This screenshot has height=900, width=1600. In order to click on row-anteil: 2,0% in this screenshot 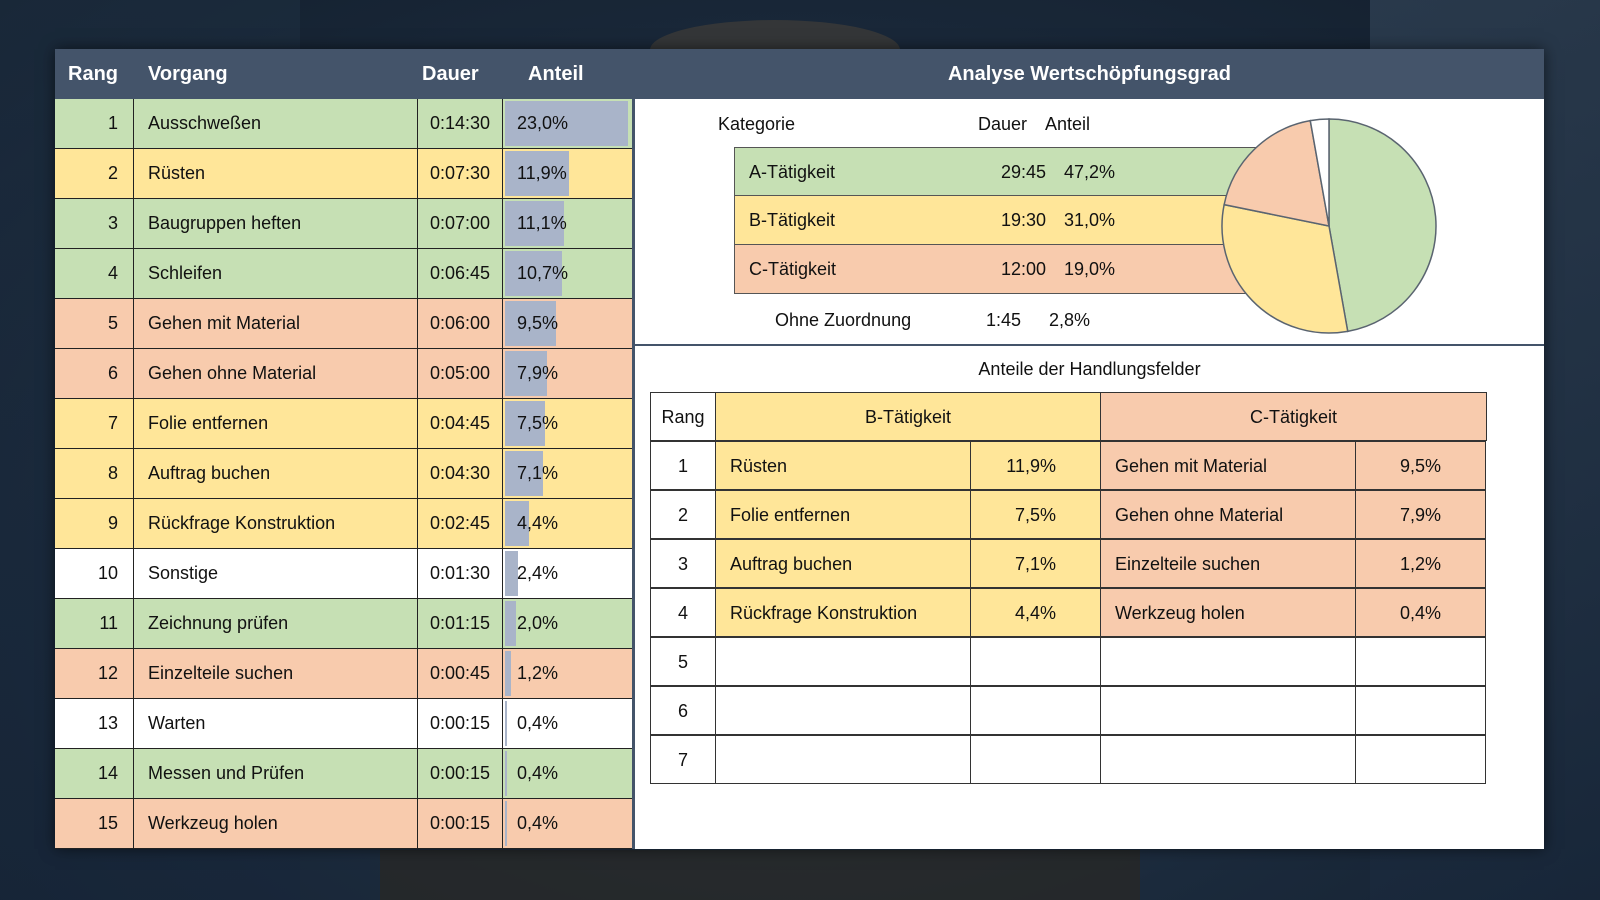, I will do `click(538, 623)`.